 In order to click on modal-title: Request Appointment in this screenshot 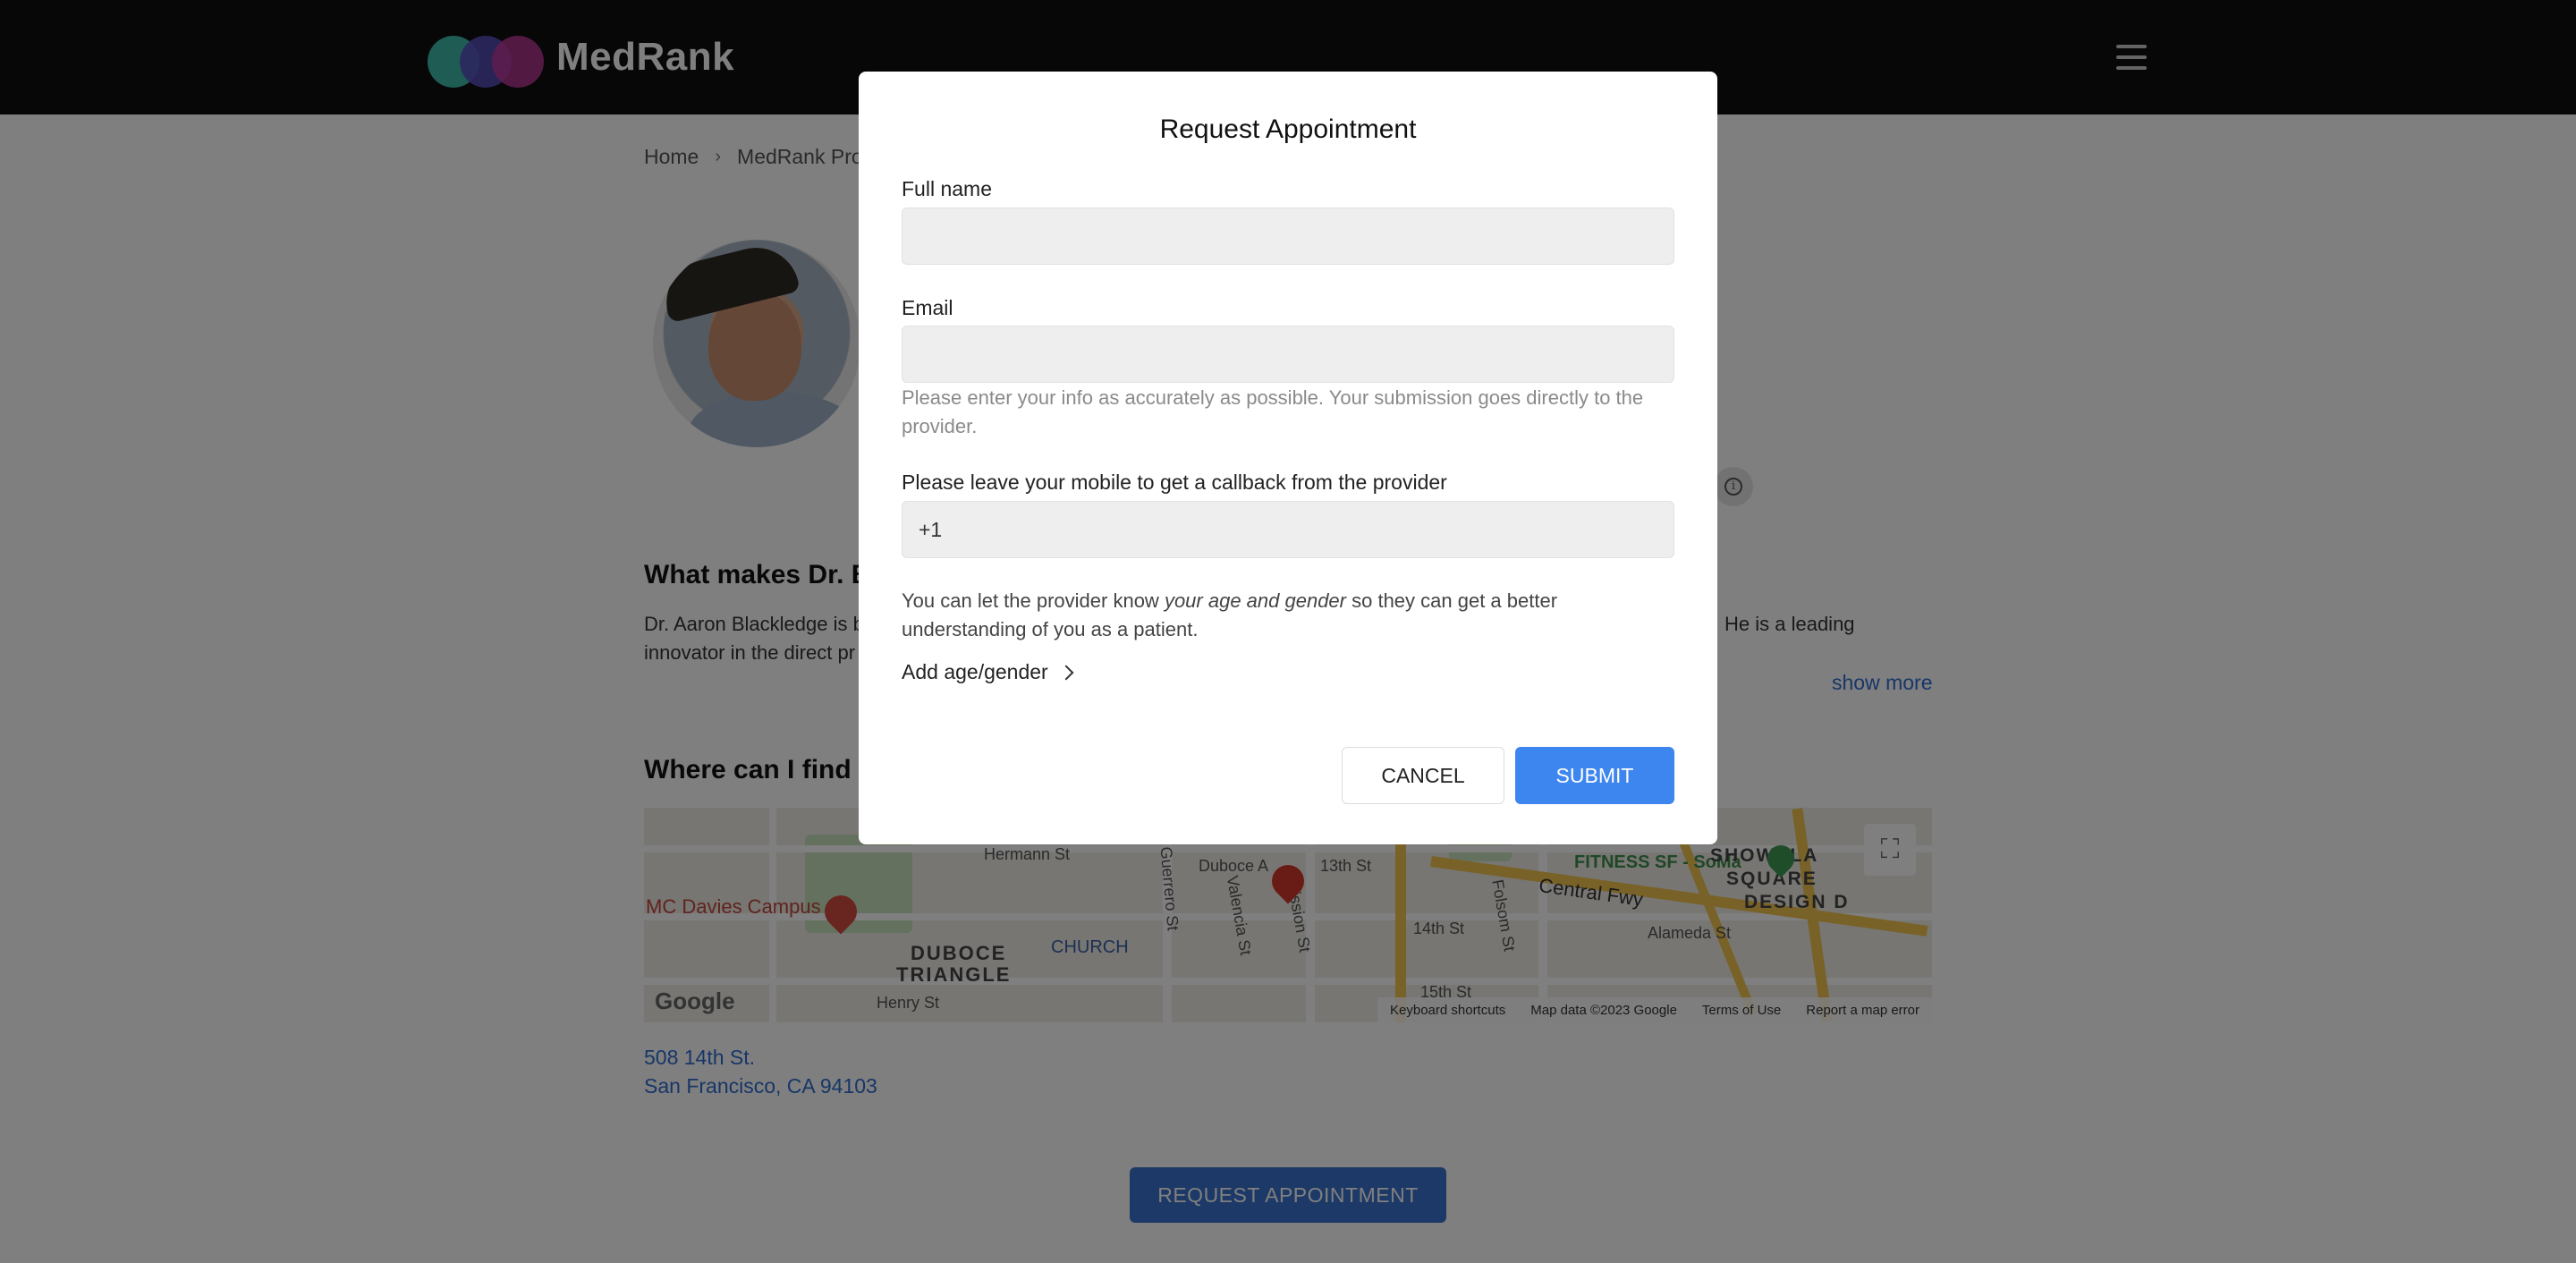, I will do `click(1288, 129)`.